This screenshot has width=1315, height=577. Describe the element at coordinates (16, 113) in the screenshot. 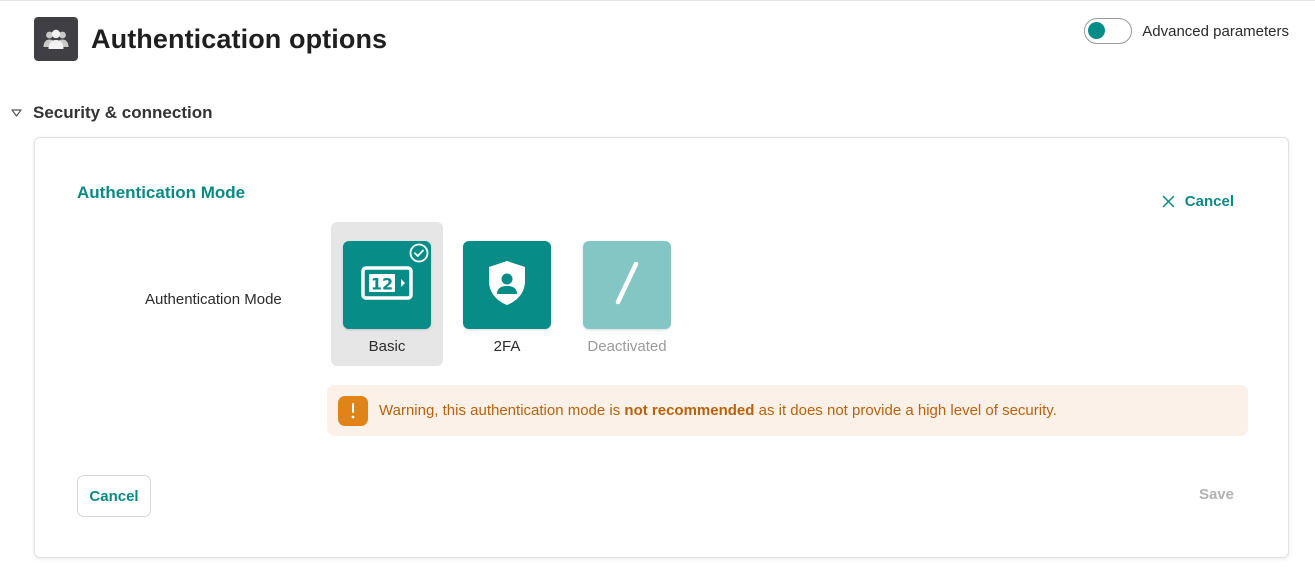

I see `caret-down-icon` at that location.